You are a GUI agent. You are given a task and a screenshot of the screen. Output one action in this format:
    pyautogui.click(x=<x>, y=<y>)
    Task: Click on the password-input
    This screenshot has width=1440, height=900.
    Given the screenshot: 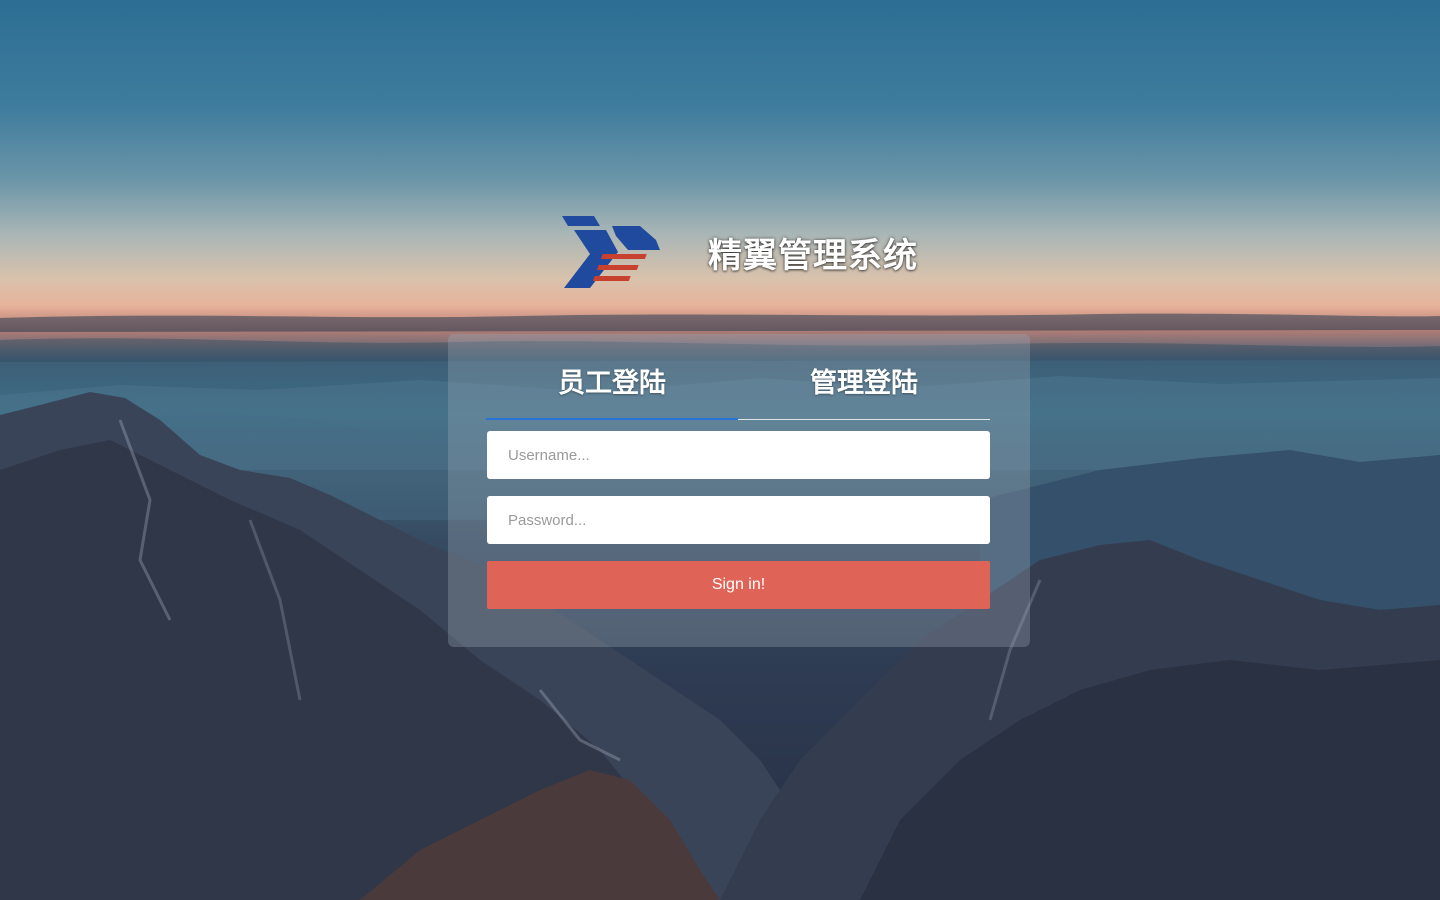 What is the action you would take?
    pyautogui.click(x=738, y=520)
    